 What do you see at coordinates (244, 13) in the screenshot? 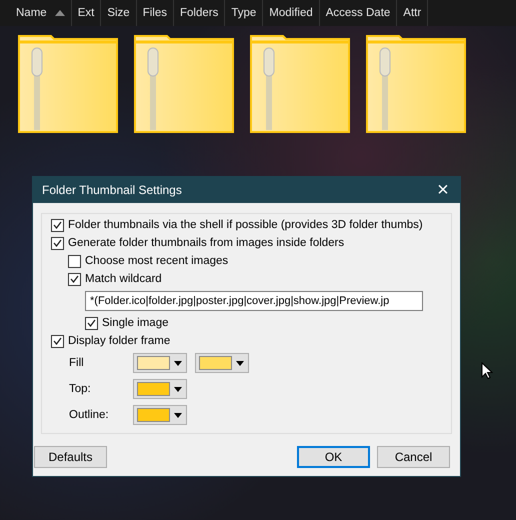
I see `column-header: Type` at bounding box center [244, 13].